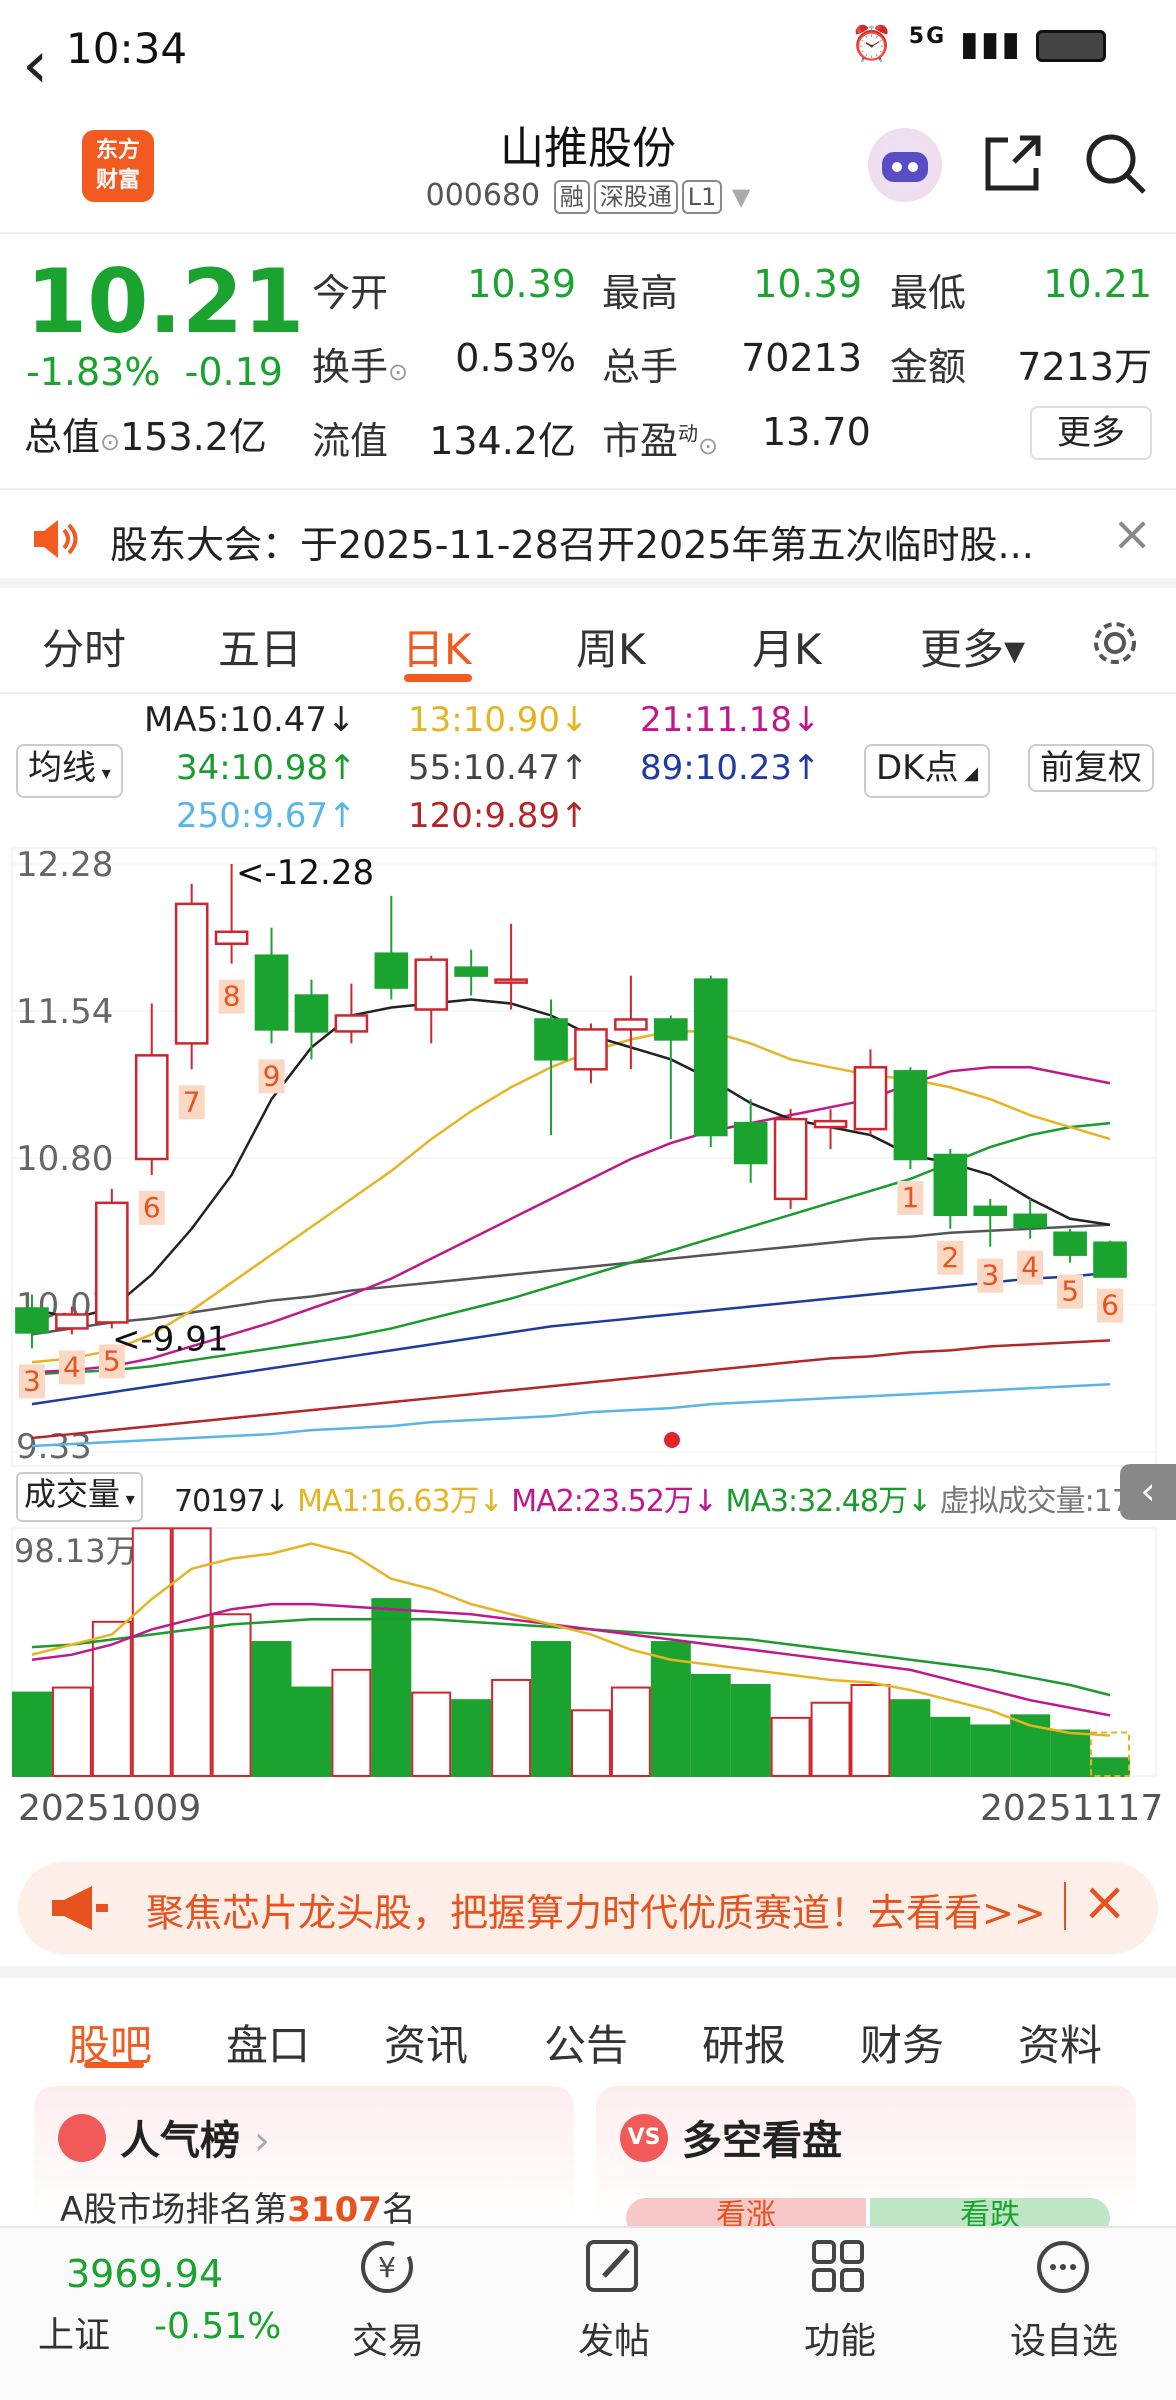 The height and width of the screenshot is (2400, 1176). Describe the element at coordinates (217, 2326) in the screenshot. I see `index-change: -0.51%` at that location.